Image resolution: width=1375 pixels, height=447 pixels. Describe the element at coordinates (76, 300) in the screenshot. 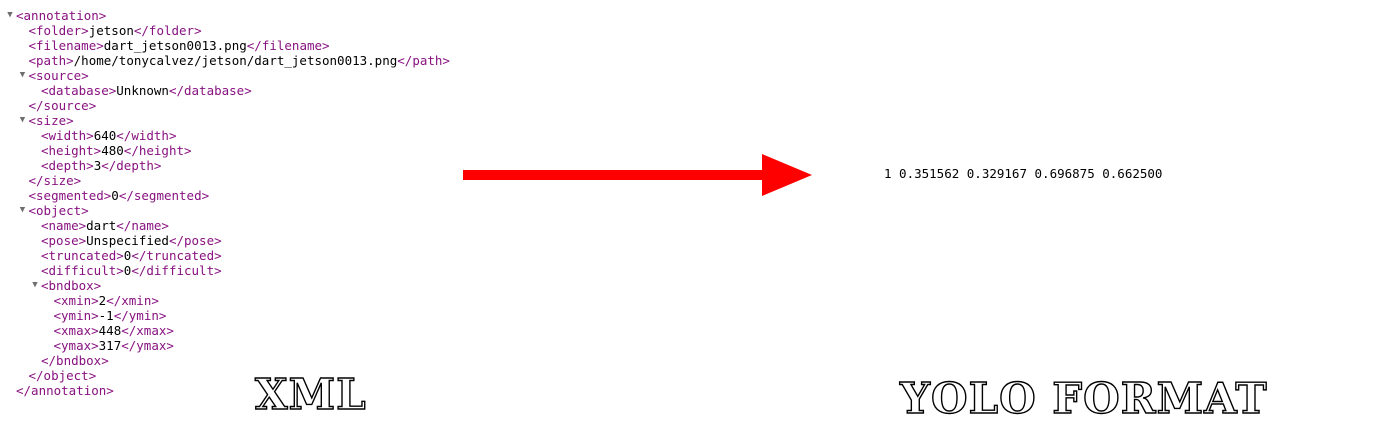

I see `xml-open-tag: <xmin>` at that location.